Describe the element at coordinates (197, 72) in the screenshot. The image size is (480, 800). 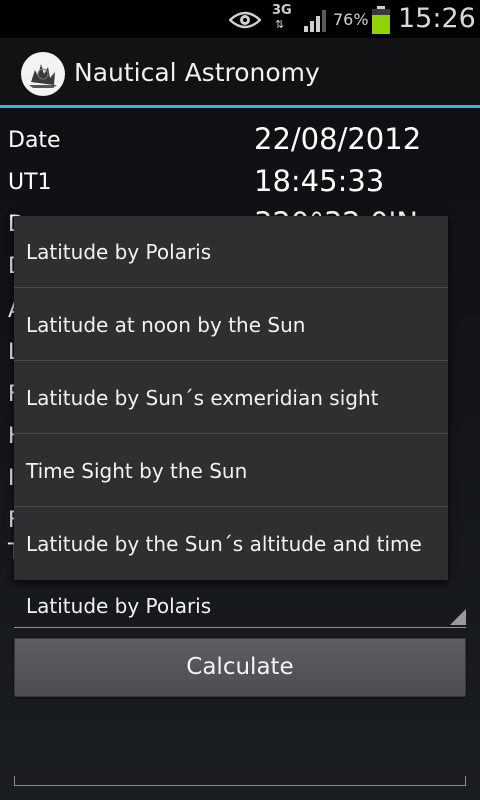
I see `app-title: Nautical Astronomy` at that location.